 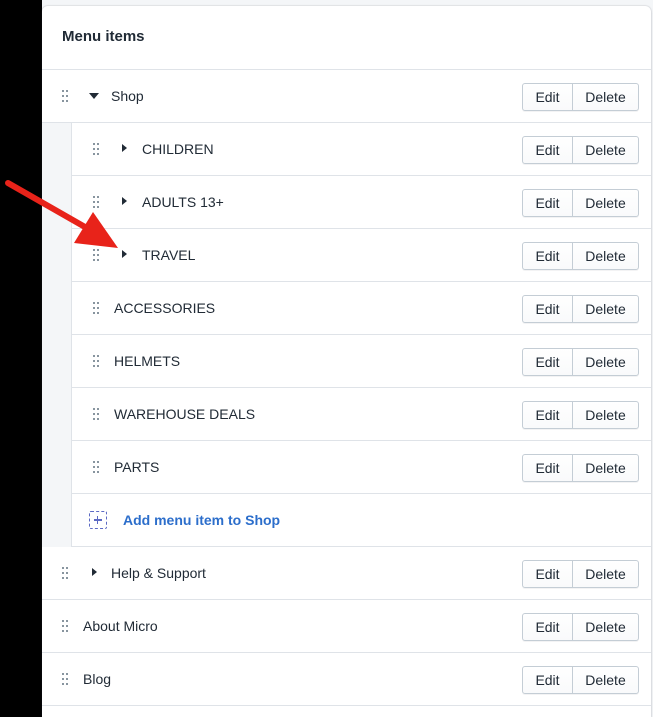 What do you see at coordinates (346, 679) in the screenshot?
I see `menu-item-blog: Blog Edit Delete` at bounding box center [346, 679].